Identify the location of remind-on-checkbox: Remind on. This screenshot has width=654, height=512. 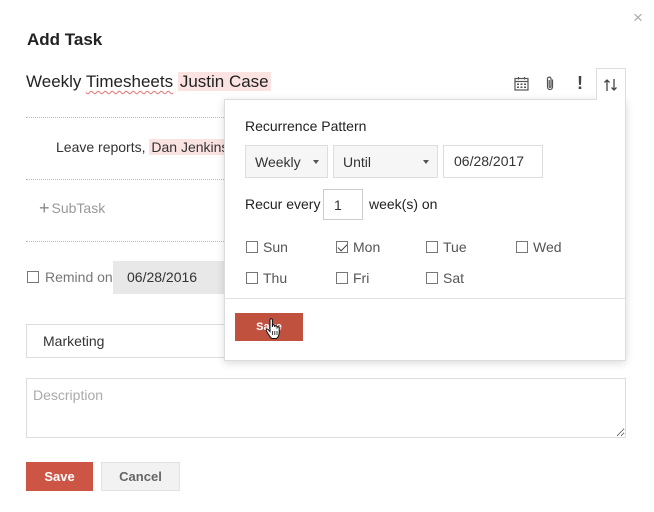
(70, 277).